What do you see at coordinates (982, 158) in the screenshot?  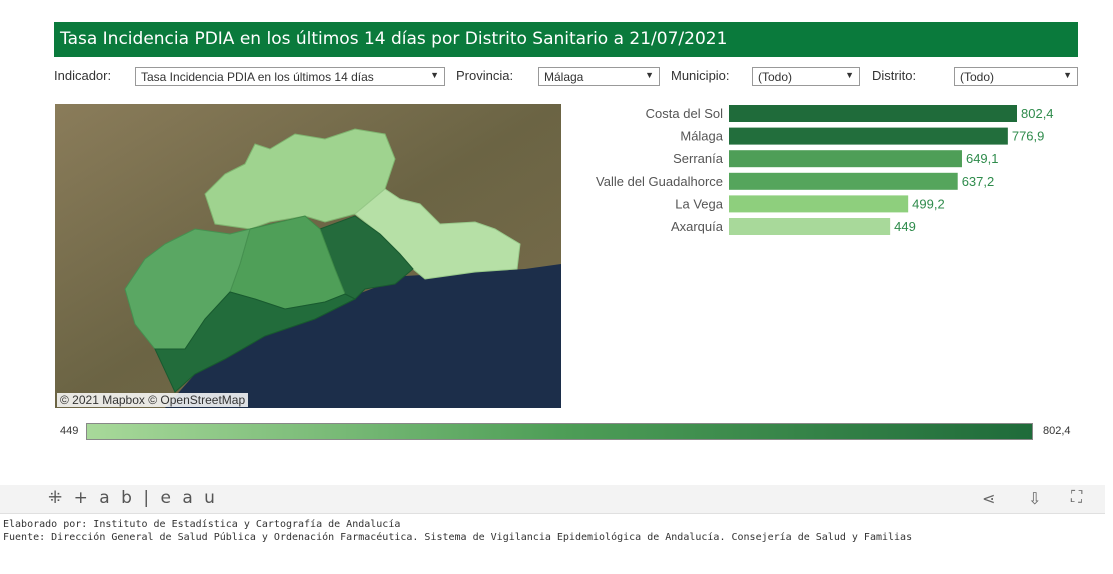 I see `bar-value-label: 649,1` at bounding box center [982, 158].